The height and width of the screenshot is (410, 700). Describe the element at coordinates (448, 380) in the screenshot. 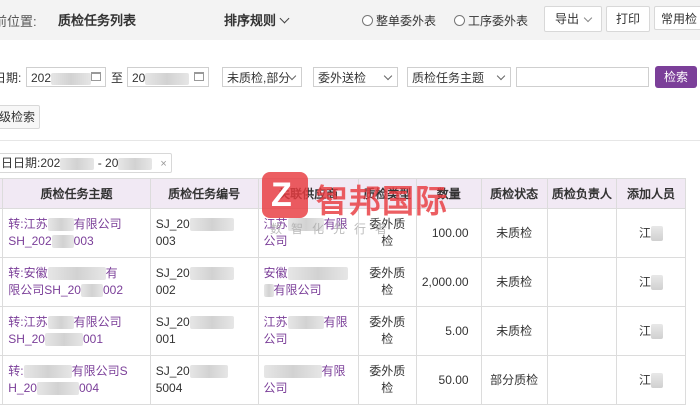

I see `quantity: 50.00` at that location.